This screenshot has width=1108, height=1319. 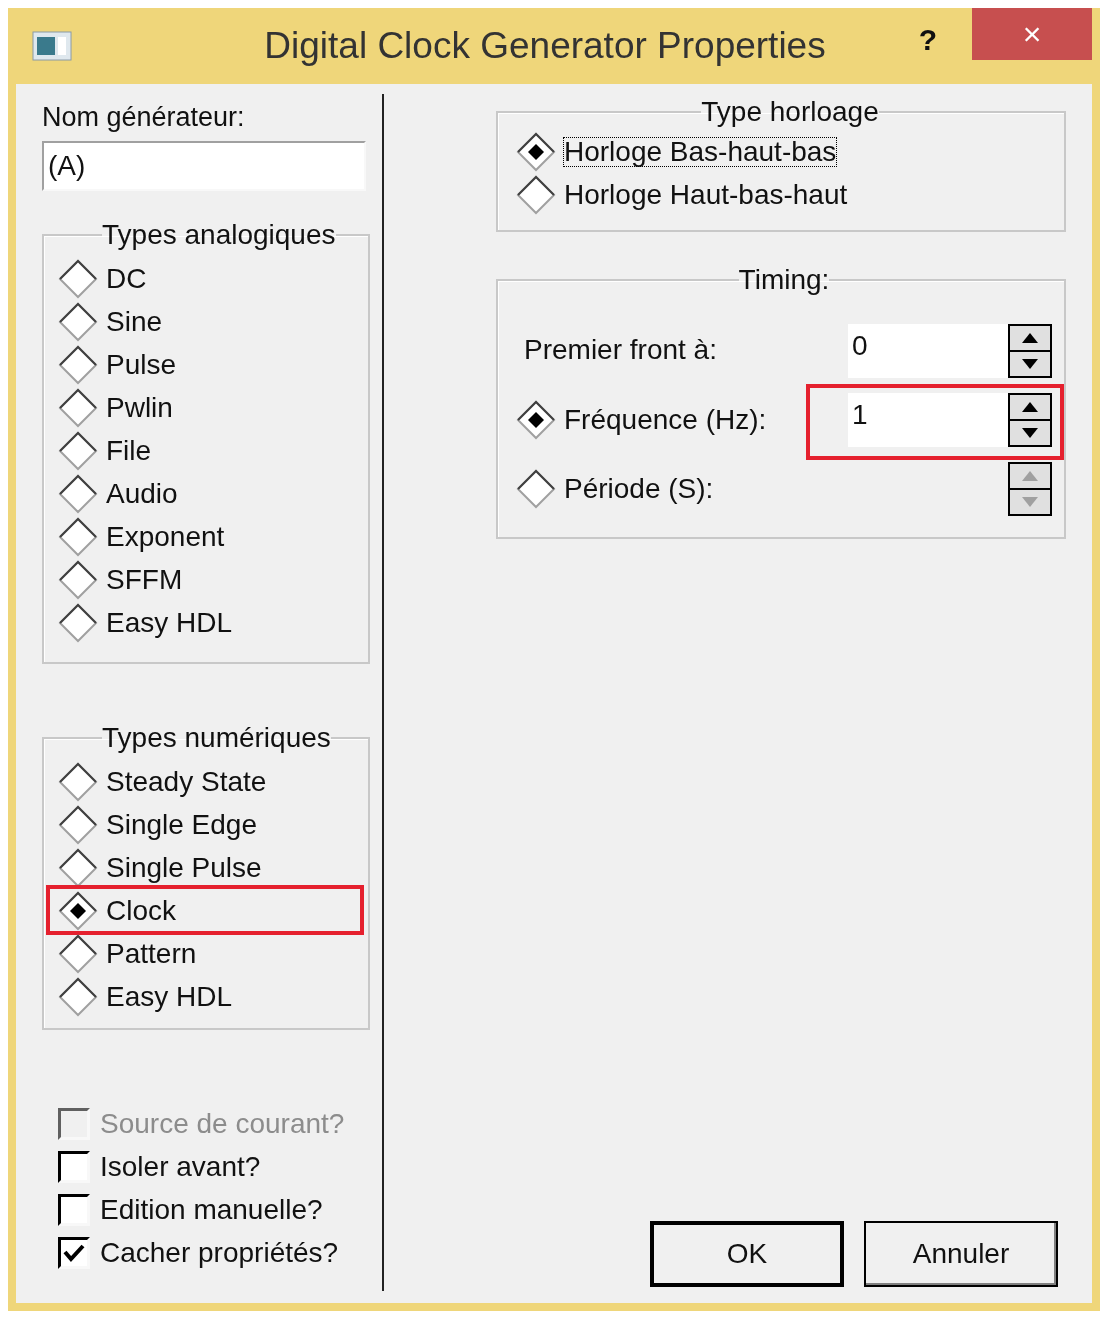 What do you see at coordinates (700, 151) in the screenshot?
I see `radio-label: Horloge Bas-haut-bas` at bounding box center [700, 151].